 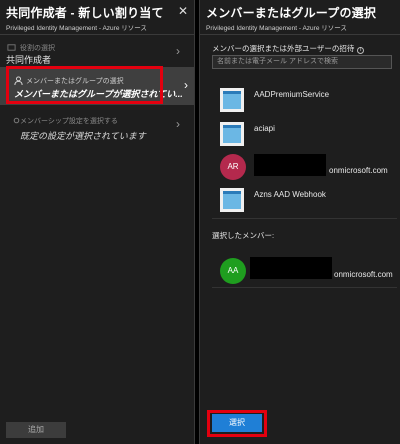 I want to click on step-label: メンバーシップ設定を選択する, so click(x=69, y=121).